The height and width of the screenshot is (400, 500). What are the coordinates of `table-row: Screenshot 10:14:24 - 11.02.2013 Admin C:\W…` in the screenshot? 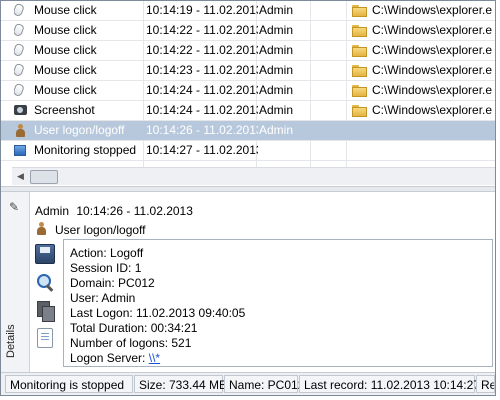 It's located at (248, 111).